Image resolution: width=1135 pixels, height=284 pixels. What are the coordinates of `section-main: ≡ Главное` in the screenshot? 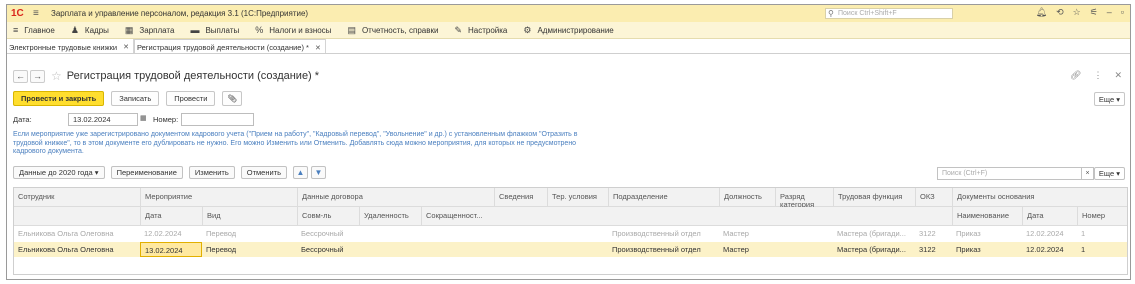 It's located at (34, 30).